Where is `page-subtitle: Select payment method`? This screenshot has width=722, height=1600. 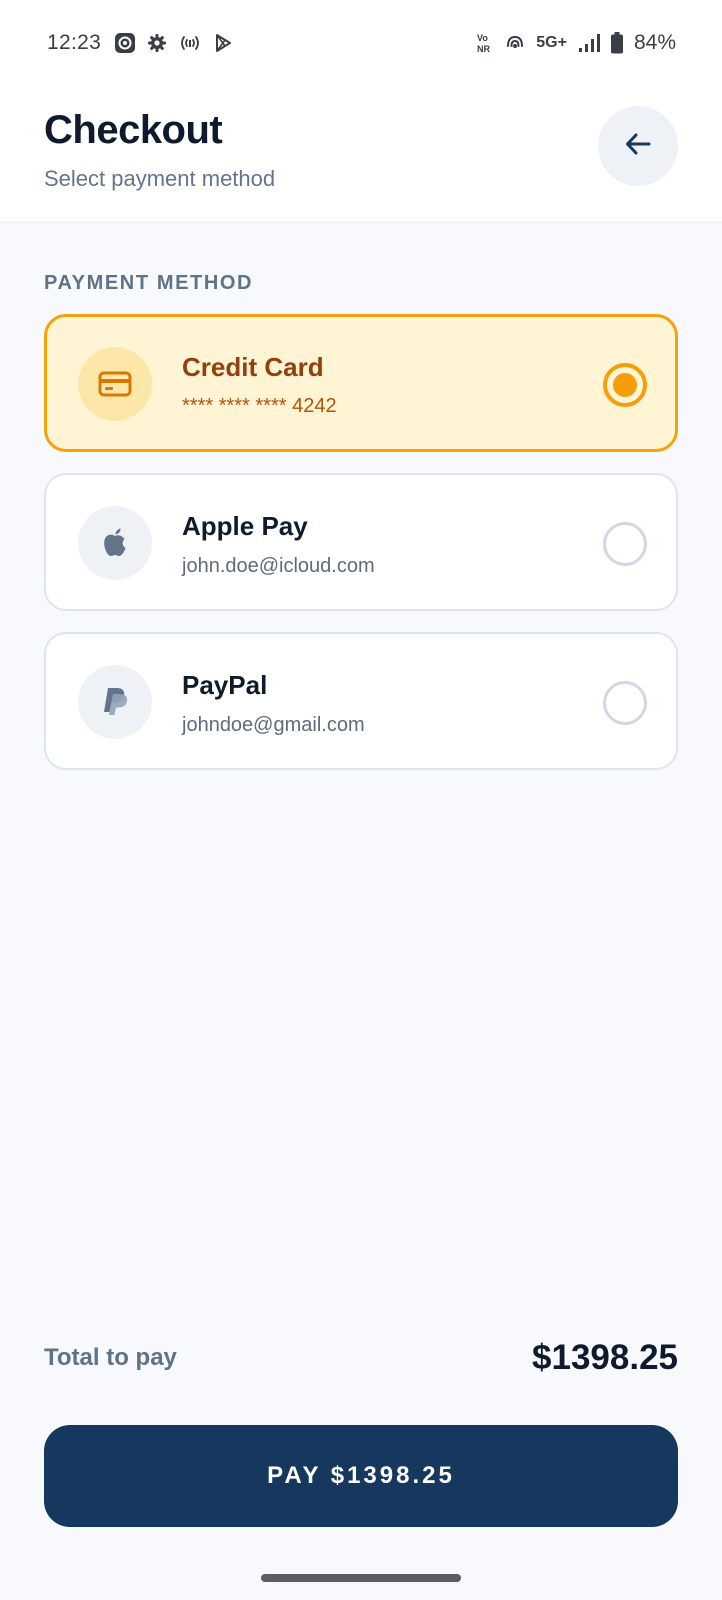 page-subtitle: Select payment method is located at coordinates (160, 178).